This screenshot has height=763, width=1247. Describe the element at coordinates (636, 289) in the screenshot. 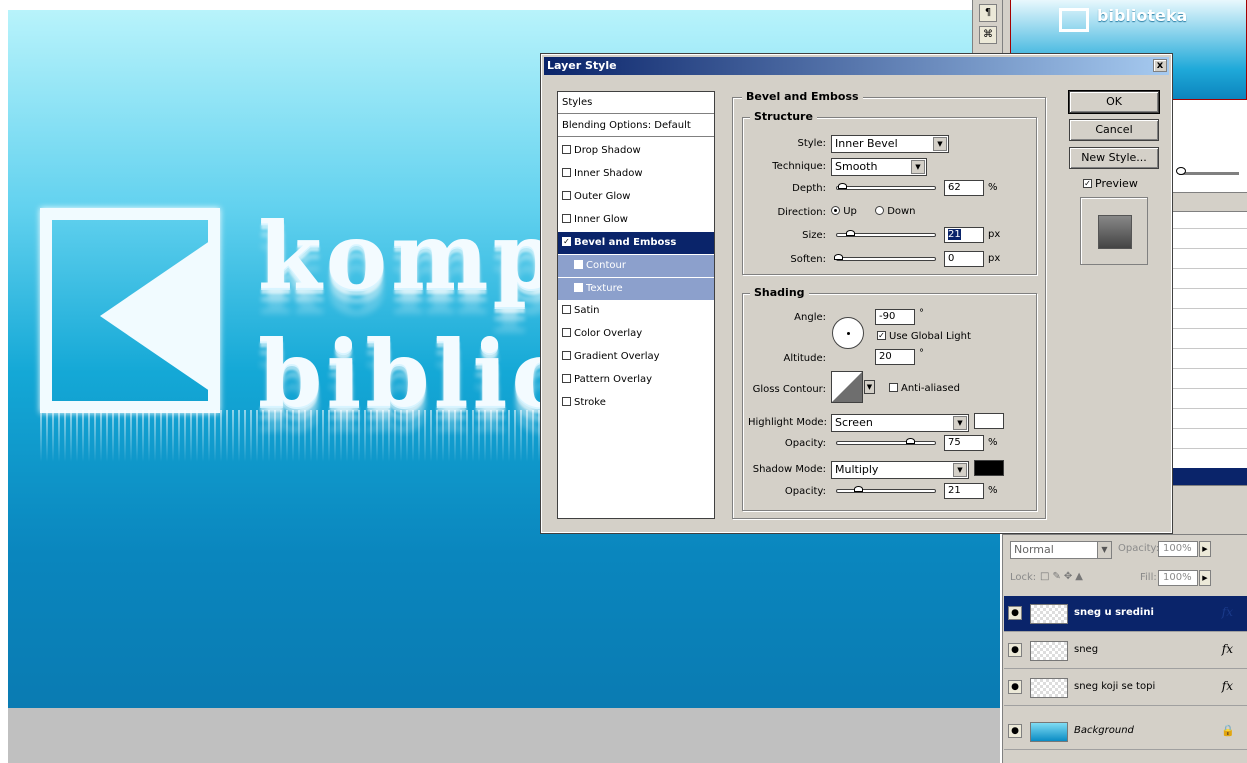

I see `style-item-texture: Texture` at that location.